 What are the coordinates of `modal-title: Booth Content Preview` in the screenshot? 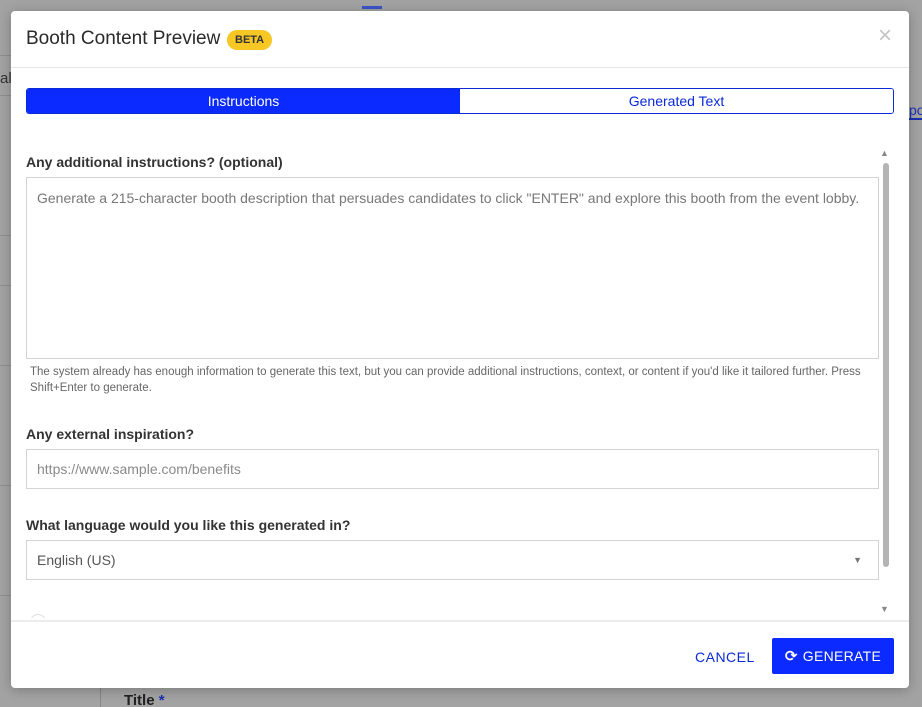 It's located at (123, 38).